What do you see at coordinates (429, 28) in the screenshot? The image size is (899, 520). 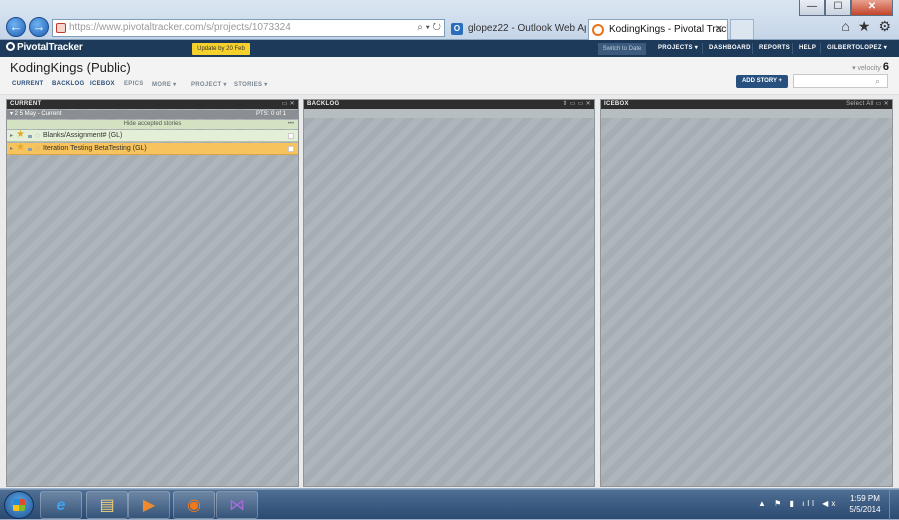 I see `address-tools-icon: ⌕ ▾ ↻` at bounding box center [429, 28].